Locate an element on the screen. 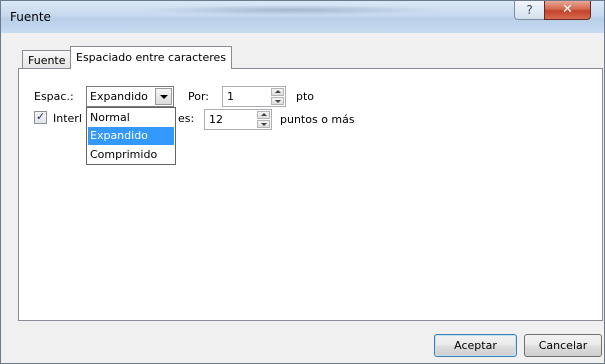  spacing-combo-value: Expandido is located at coordinates (119, 96).